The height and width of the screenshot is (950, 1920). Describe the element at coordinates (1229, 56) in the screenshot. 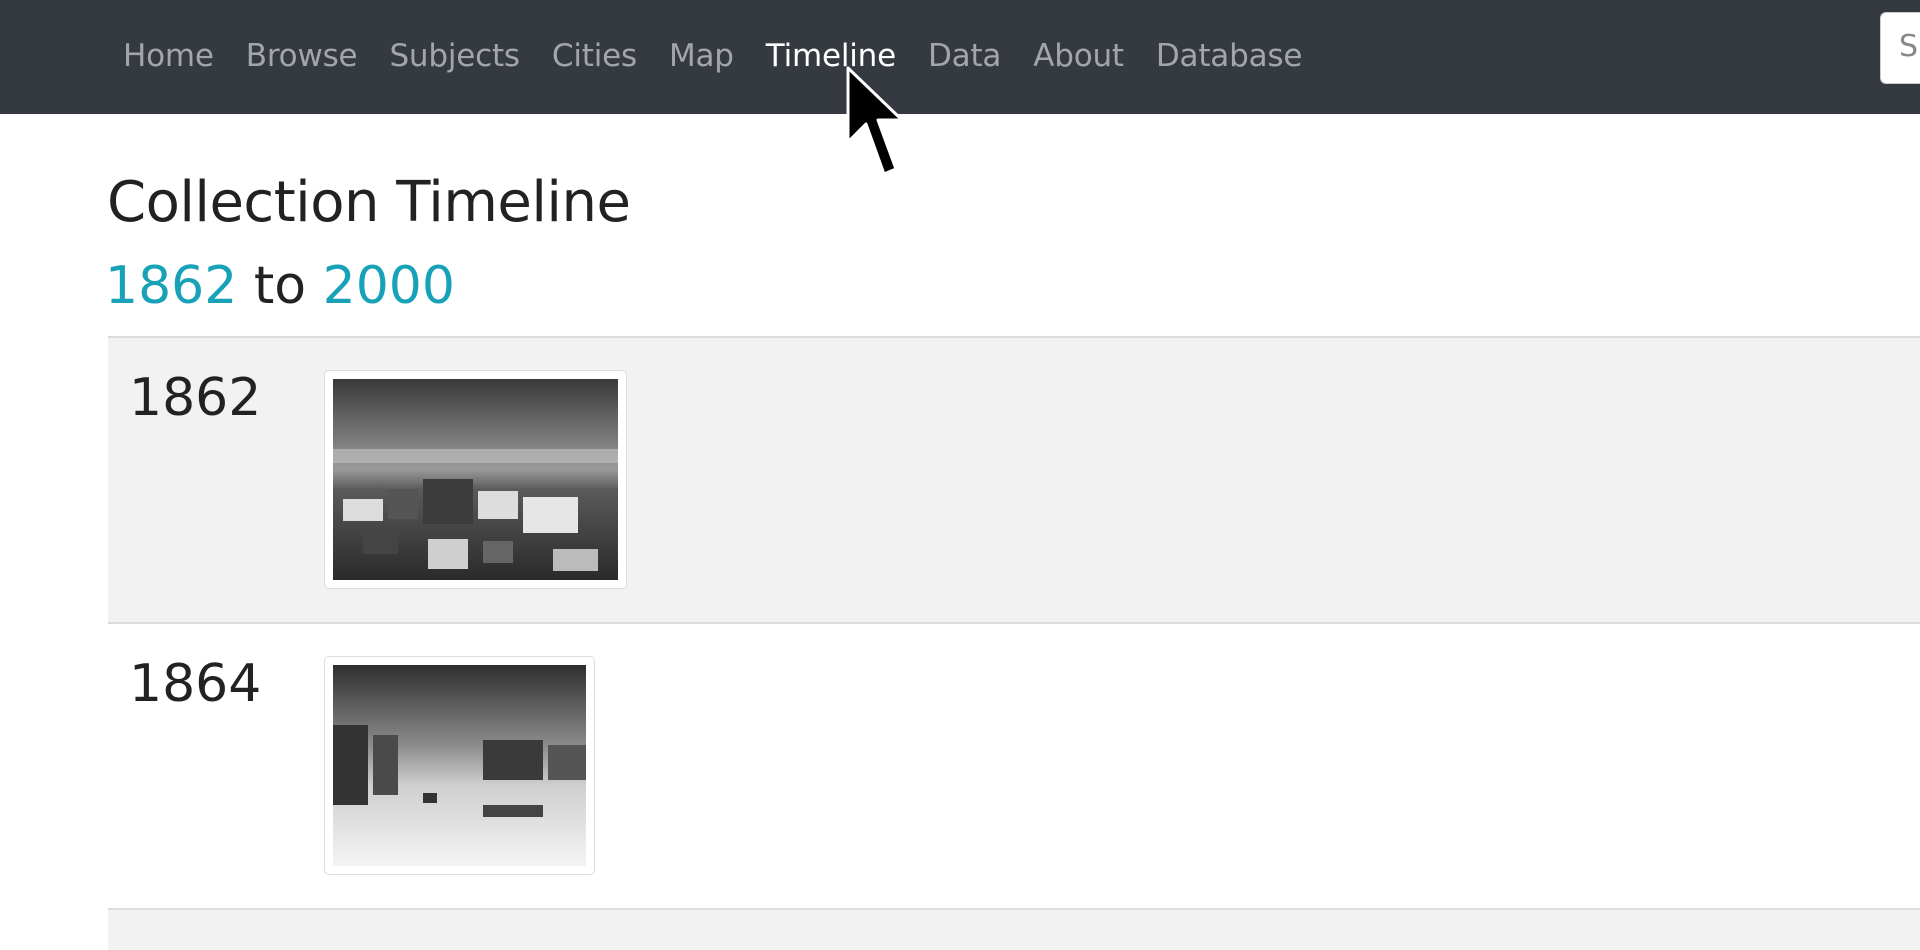

I see `nav-database: Database` at that location.